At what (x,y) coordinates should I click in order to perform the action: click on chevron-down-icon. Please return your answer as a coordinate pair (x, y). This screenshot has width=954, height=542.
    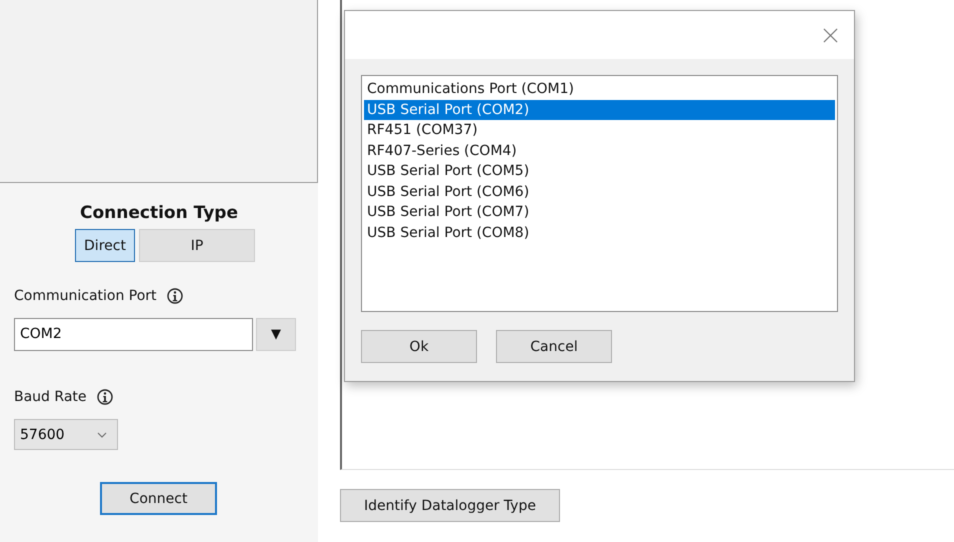
    Looking at the image, I should click on (102, 435).